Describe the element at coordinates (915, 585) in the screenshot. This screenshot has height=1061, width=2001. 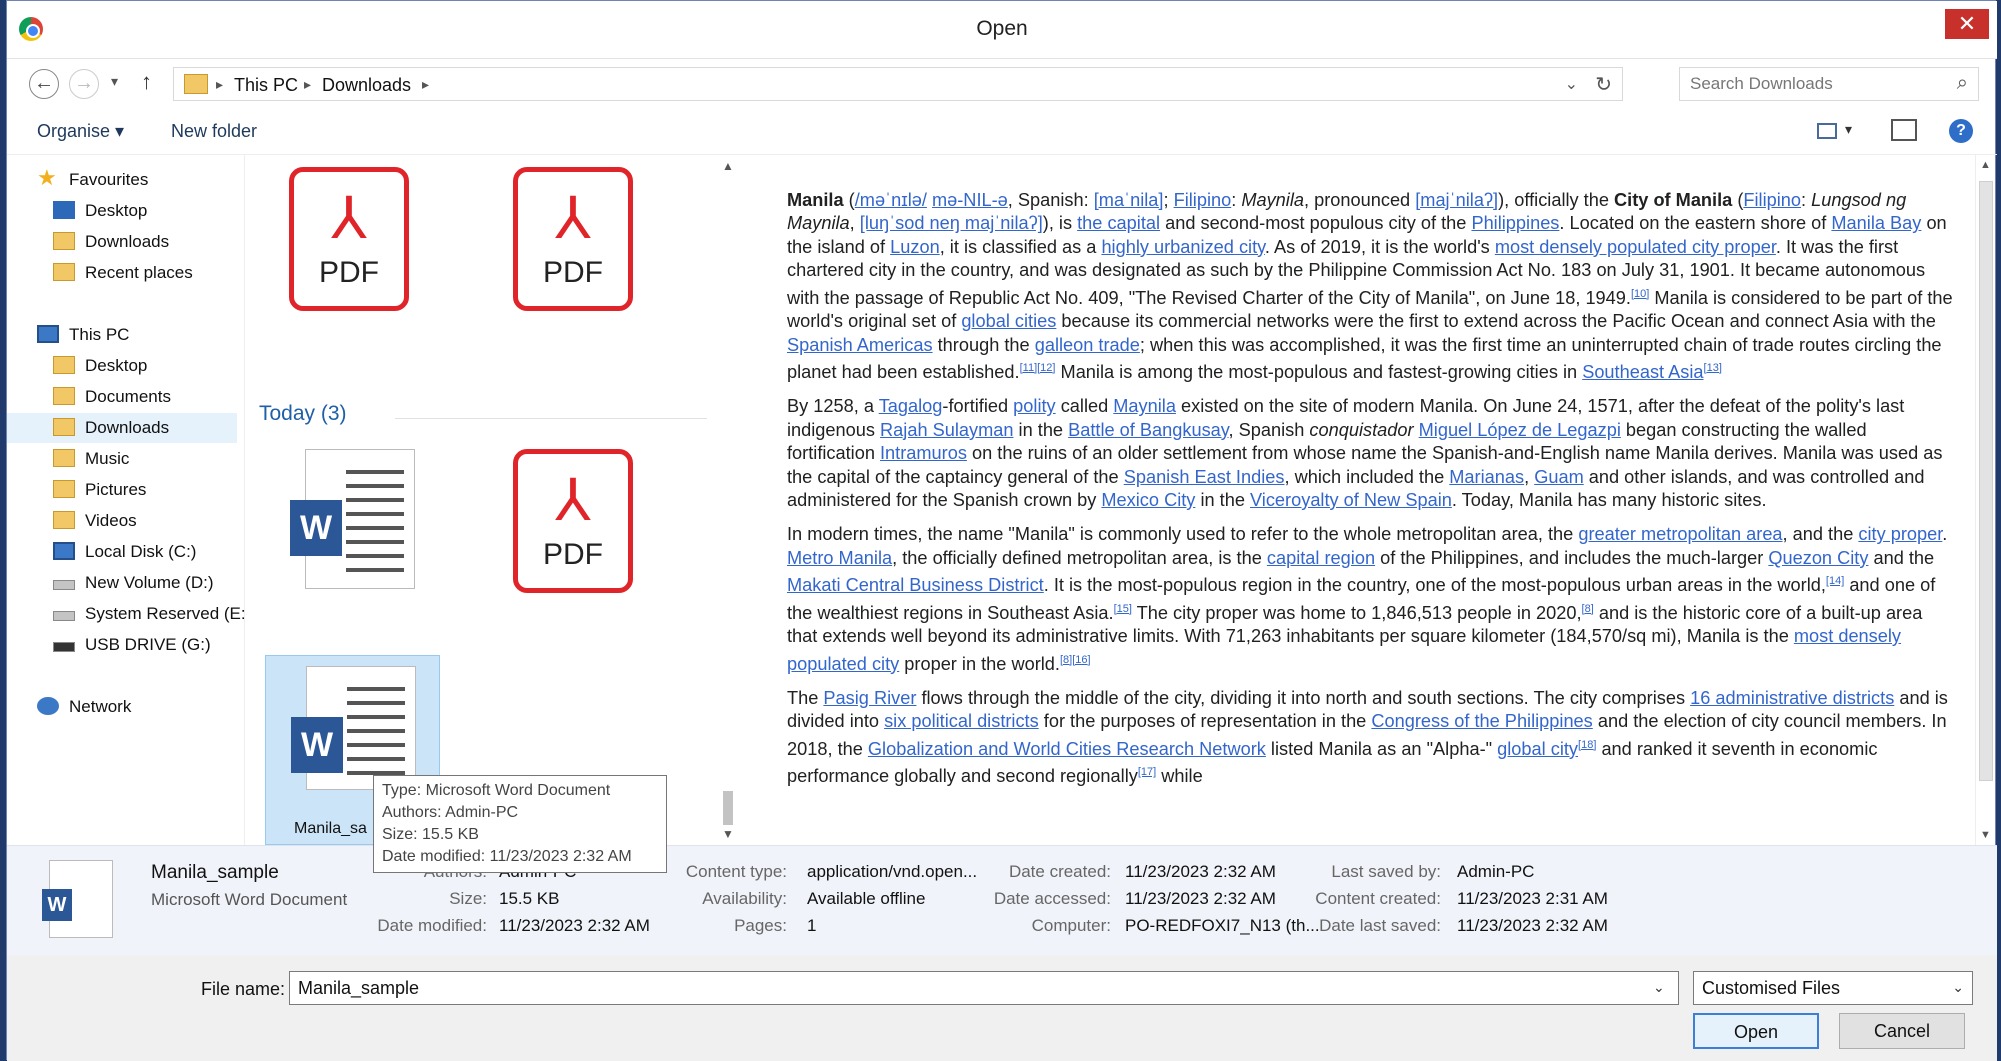
I see `article-link: Makati Central Business District` at that location.